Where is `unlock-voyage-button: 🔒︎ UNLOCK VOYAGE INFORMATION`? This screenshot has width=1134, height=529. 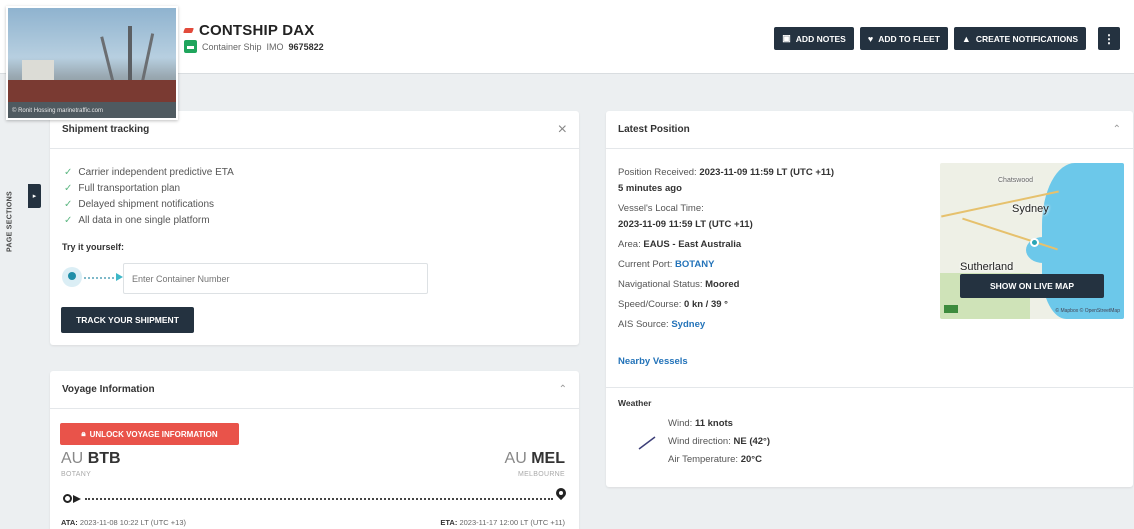 unlock-voyage-button: 🔒︎ UNLOCK VOYAGE INFORMATION is located at coordinates (149, 434).